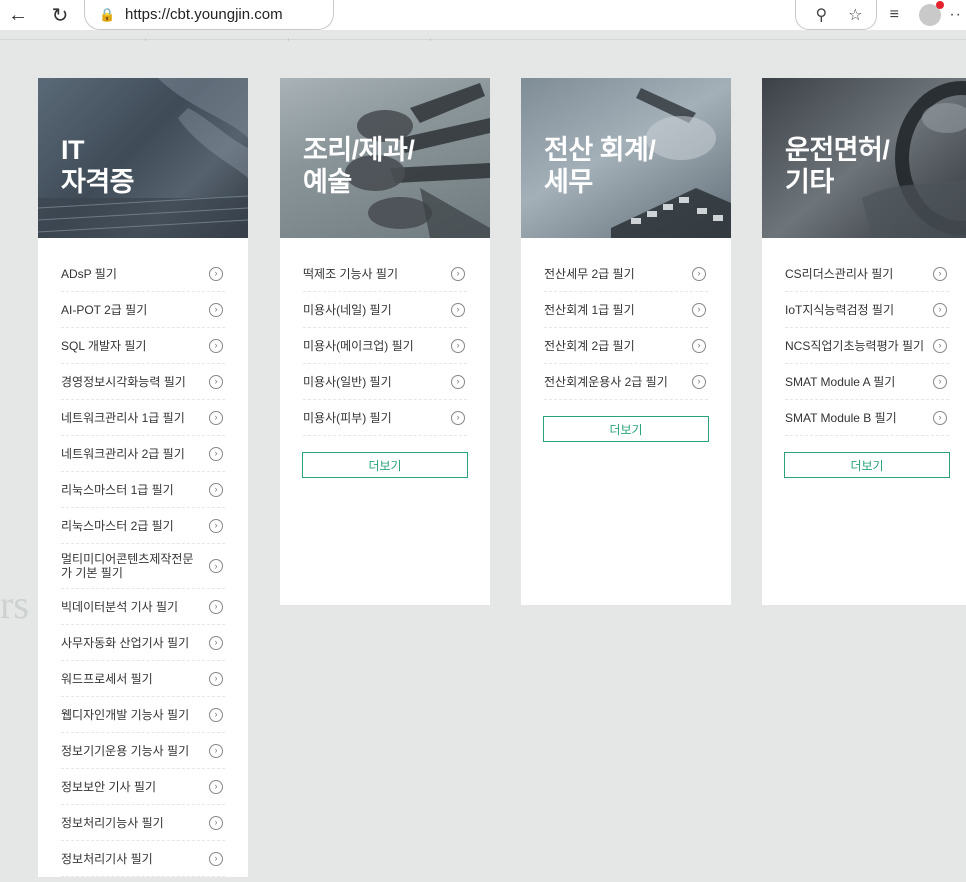  What do you see at coordinates (350, 273) in the screenshot?
I see `item-label: 떡제조 기능사 필기` at bounding box center [350, 273].